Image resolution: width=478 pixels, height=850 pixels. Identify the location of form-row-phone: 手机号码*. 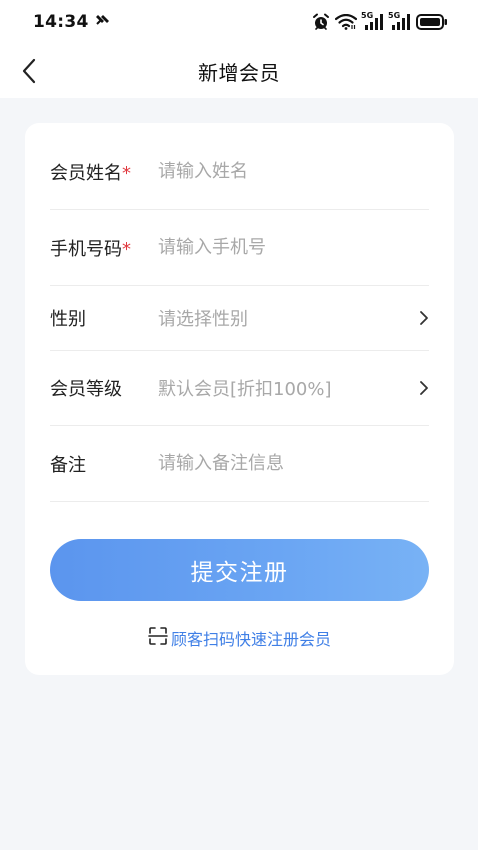
(239, 248).